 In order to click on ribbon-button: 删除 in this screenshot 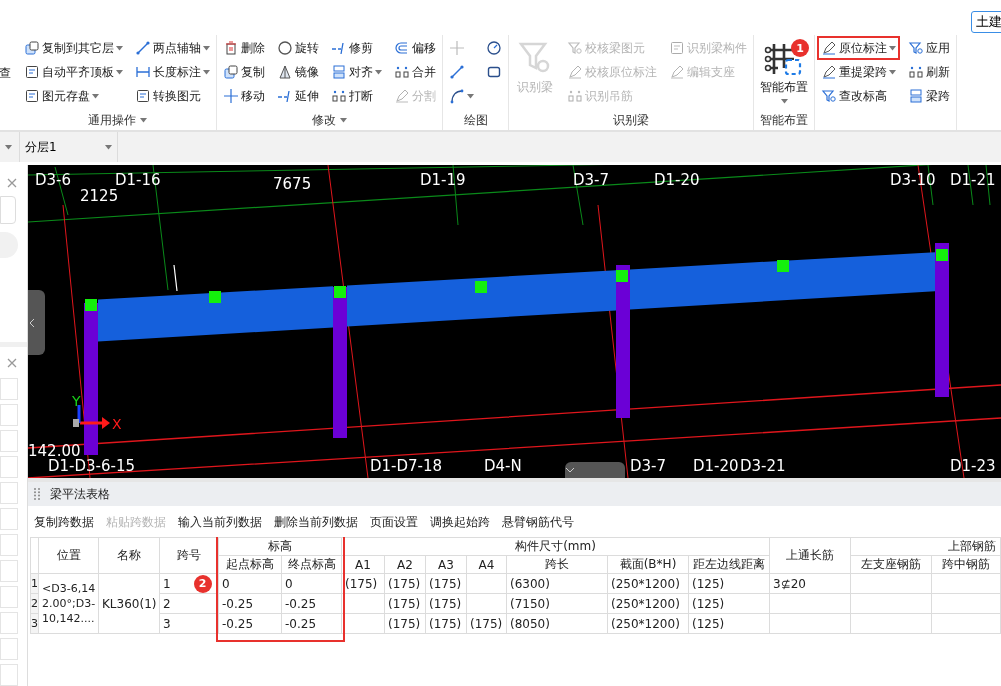, I will do `click(244, 48)`.